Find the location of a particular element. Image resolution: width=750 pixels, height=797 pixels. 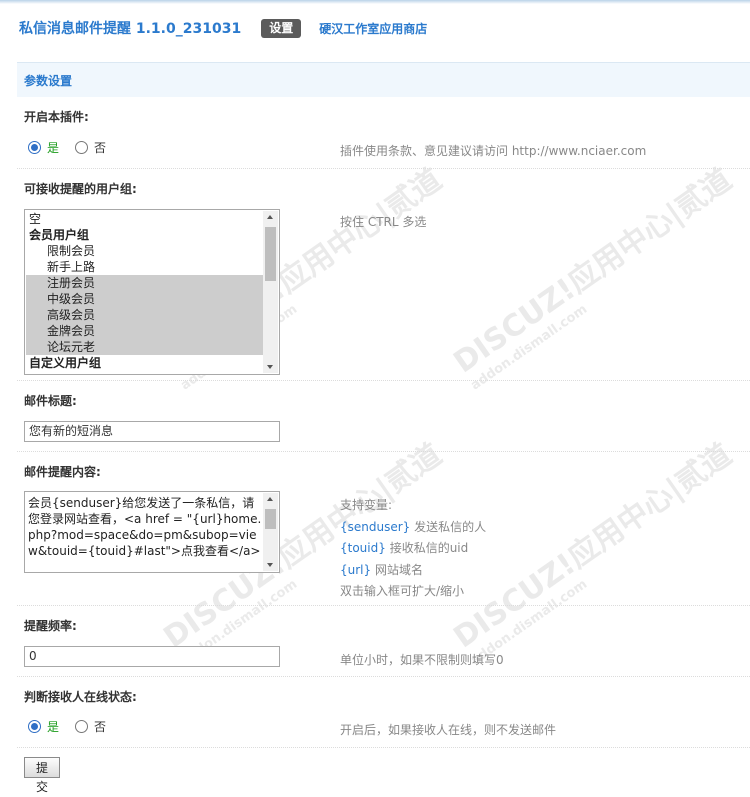

enable-plugin-no-label: 否 is located at coordinates (100, 147).